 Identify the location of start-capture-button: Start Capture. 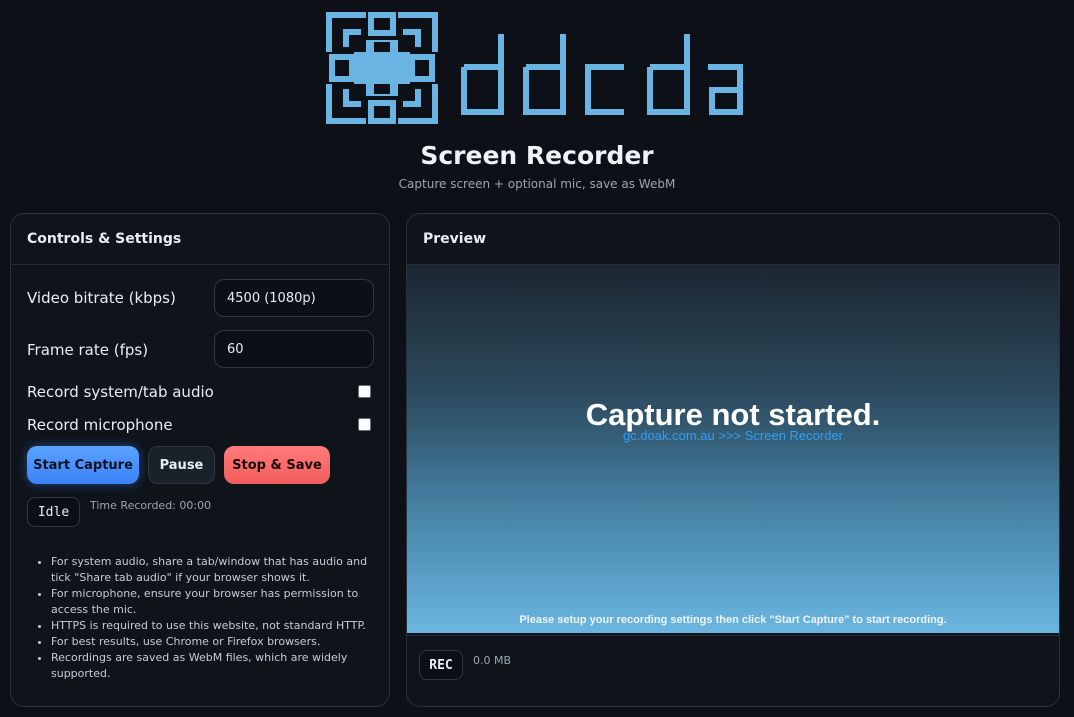
(83, 465).